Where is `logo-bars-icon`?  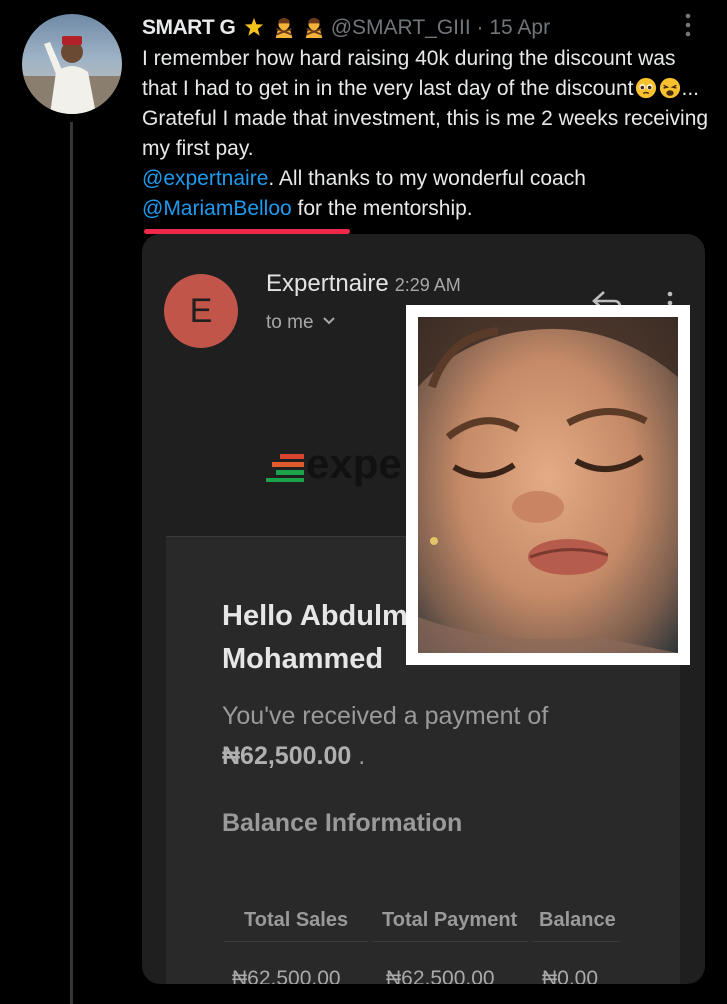
logo-bars-icon is located at coordinates (285, 468).